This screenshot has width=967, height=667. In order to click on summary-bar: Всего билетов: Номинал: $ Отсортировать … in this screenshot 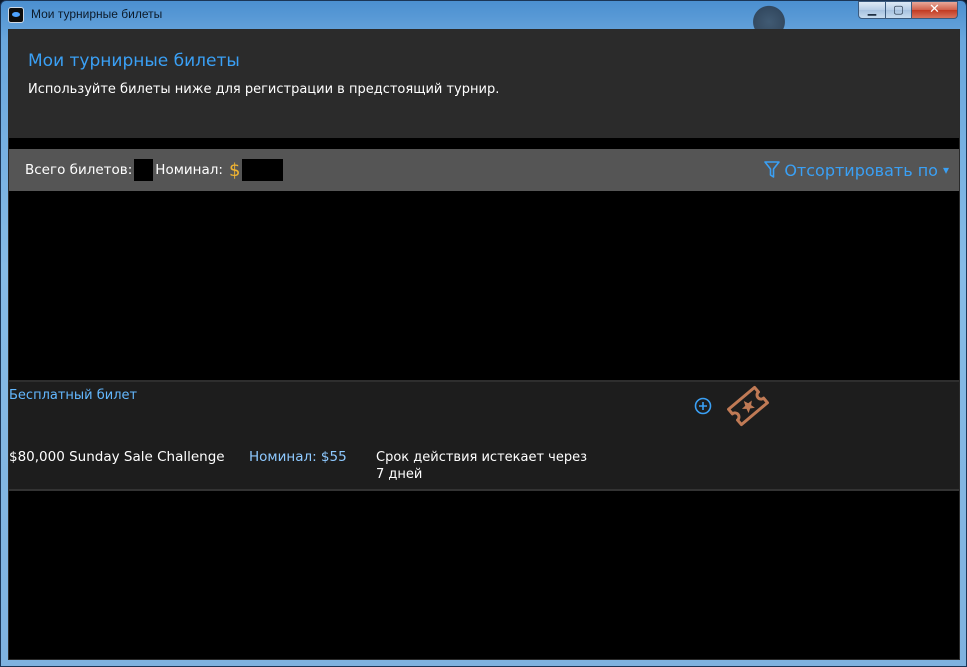, I will do `click(484, 170)`.